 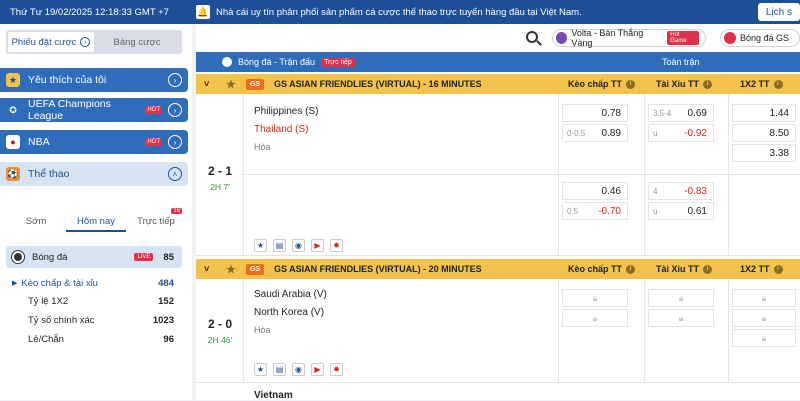 I want to click on basketball-icon: ●, so click(x=13, y=142).